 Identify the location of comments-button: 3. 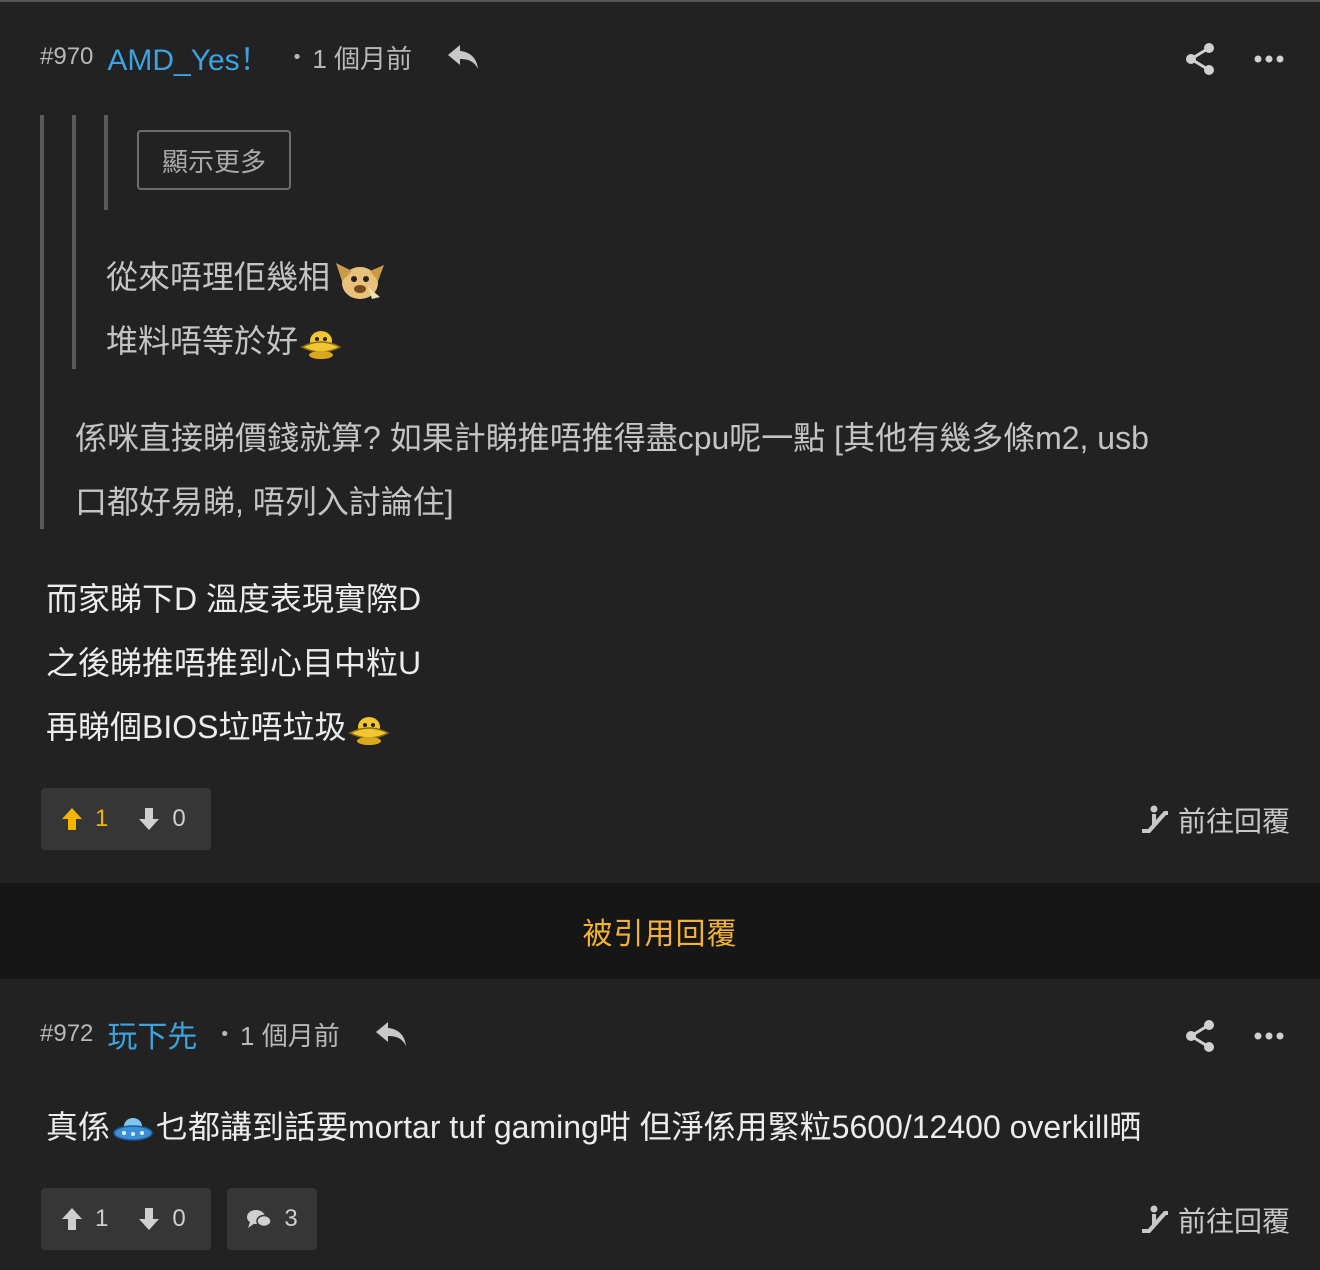
(272, 1219).